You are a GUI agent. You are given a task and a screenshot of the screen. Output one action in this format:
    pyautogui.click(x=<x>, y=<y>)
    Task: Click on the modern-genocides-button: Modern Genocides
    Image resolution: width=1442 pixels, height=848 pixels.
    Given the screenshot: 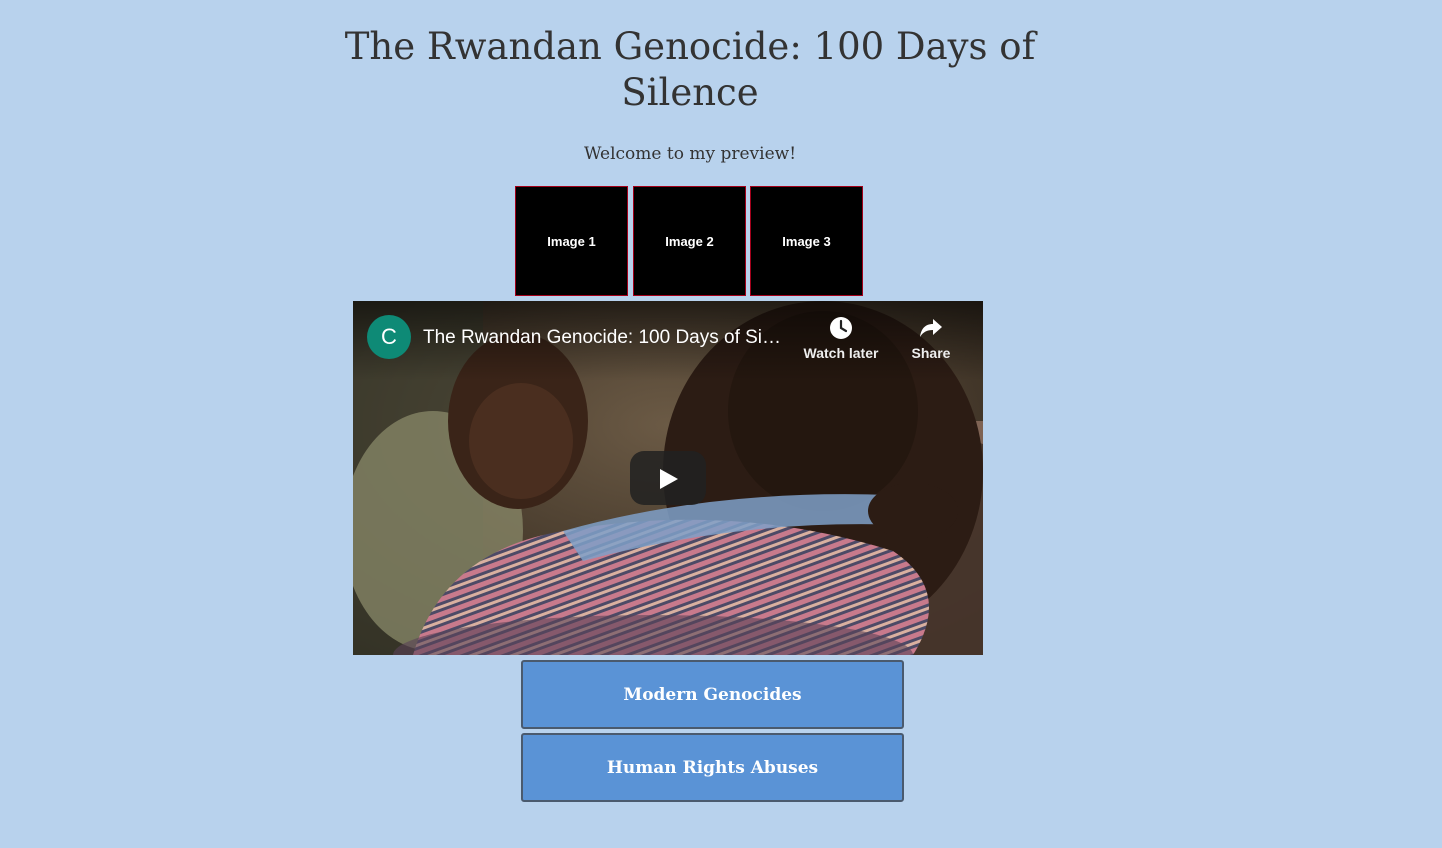 What is the action you would take?
    pyautogui.click(x=712, y=694)
    